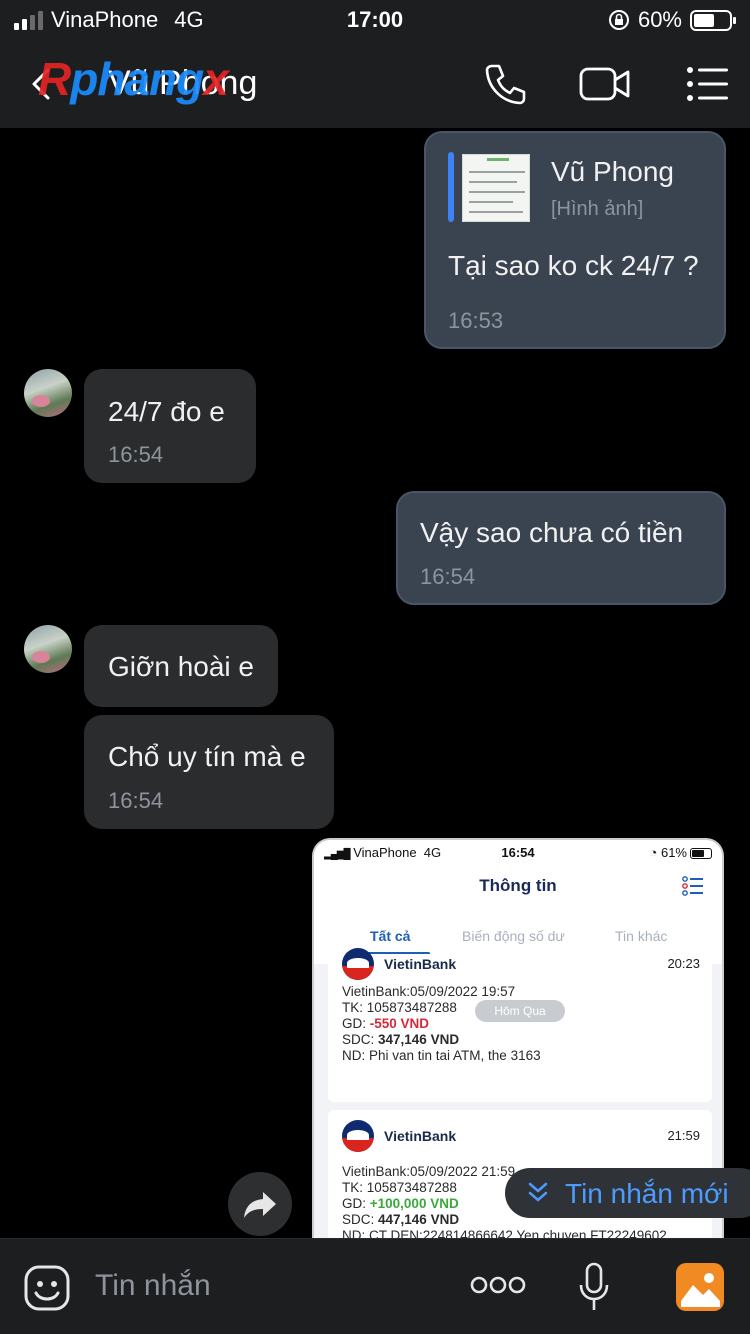 This screenshot has height=1334, width=750. I want to click on chat-header: Vũ Phong Rphangx, so click(375, 84).